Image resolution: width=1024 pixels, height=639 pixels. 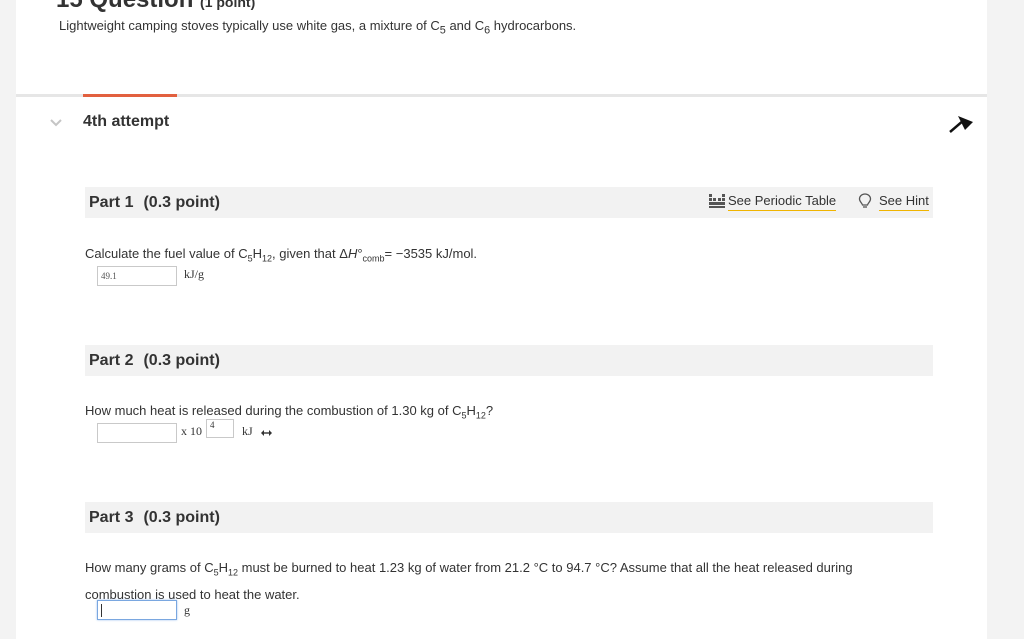 I want to click on part-1-q-sub-3: comb, so click(x=373, y=258).